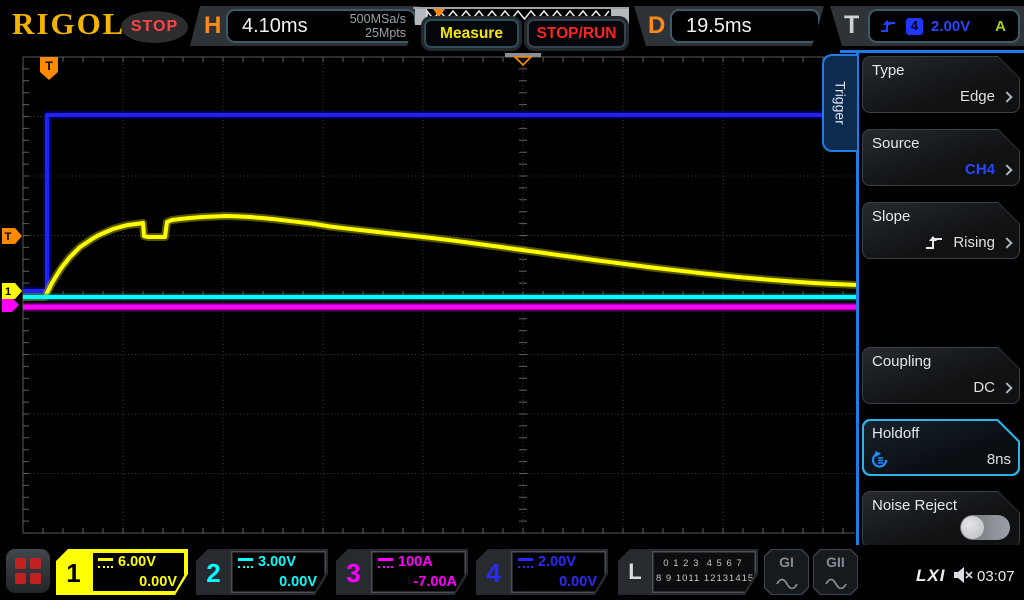  What do you see at coordinates (985, 527) in the screenshot?
I see `noise-reject-toggle` at bounding box center [985, 527].